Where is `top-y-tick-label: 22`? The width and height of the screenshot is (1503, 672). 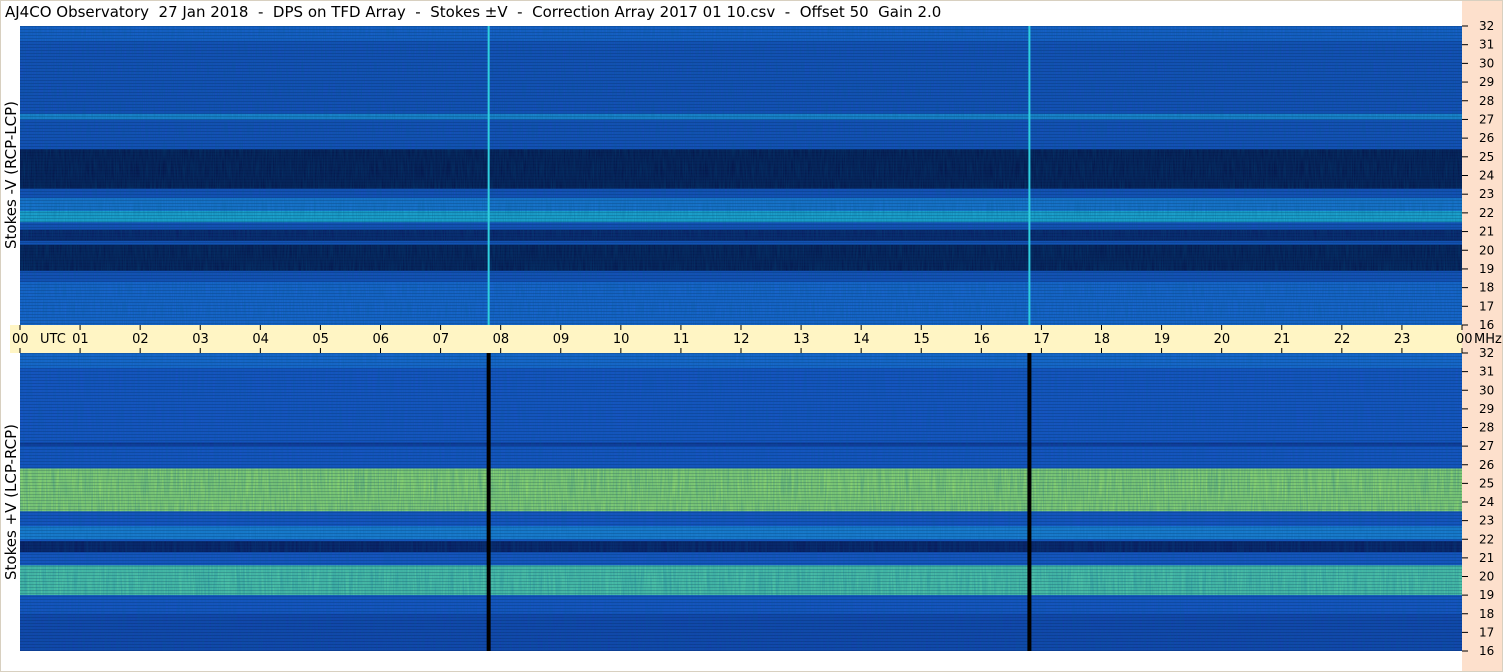
top-y-tick-label: 22 is located at coordinates (1486, 213).